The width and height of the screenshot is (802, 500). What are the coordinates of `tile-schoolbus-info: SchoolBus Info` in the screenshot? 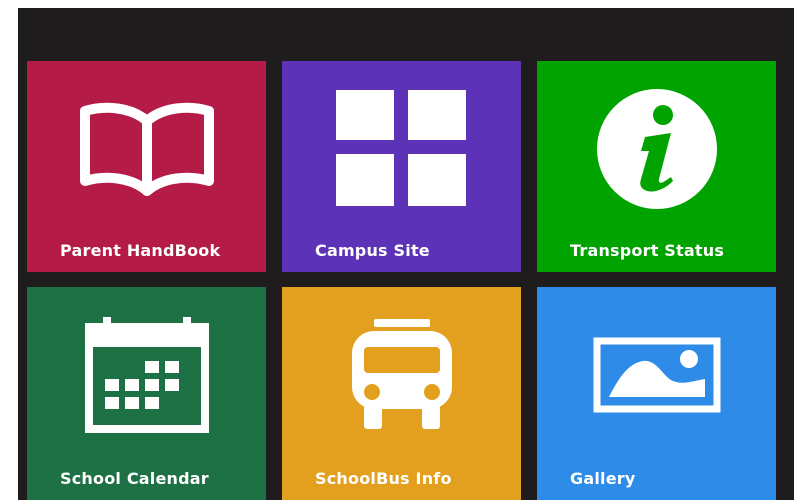 It's located at (401, 393).